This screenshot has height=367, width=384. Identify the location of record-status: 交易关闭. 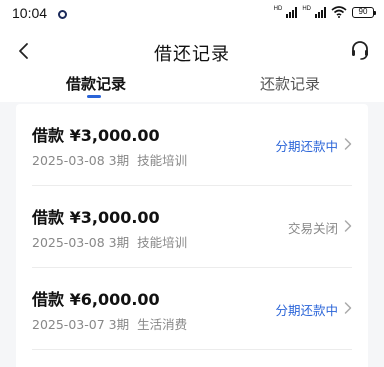
(312, 228).